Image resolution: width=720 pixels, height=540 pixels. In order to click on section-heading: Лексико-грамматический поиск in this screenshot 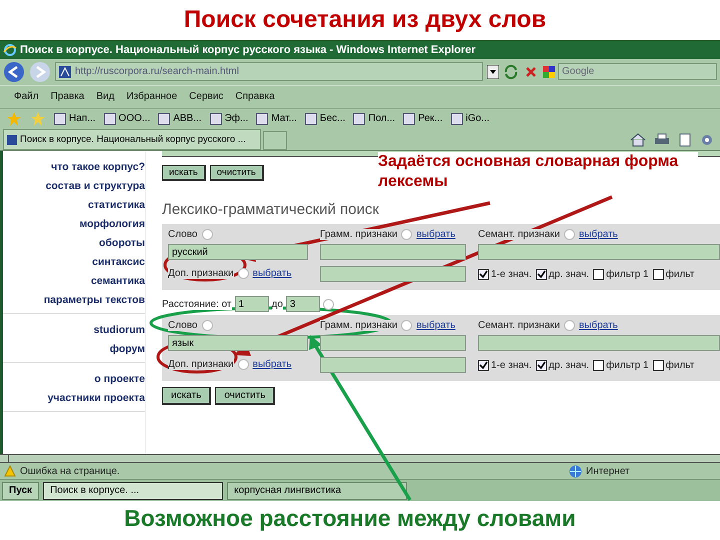, I will do `click(271, 209)`.